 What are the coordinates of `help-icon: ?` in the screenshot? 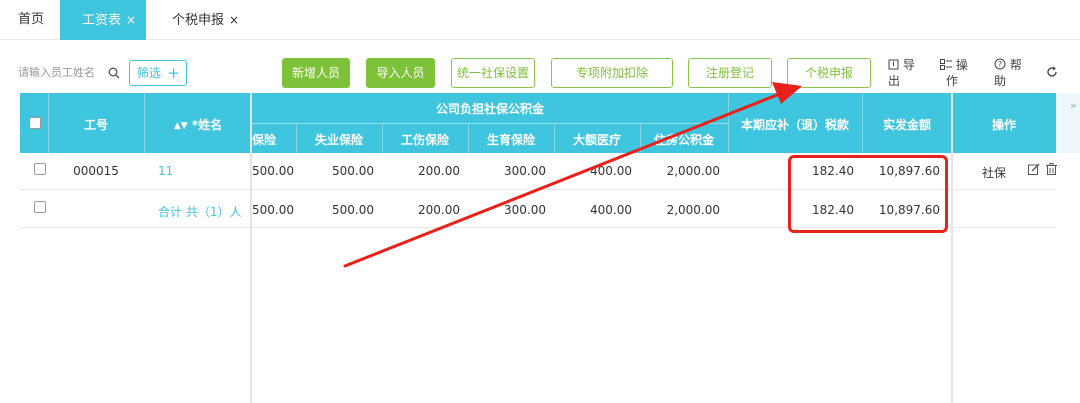 It's located at (1000, 65).